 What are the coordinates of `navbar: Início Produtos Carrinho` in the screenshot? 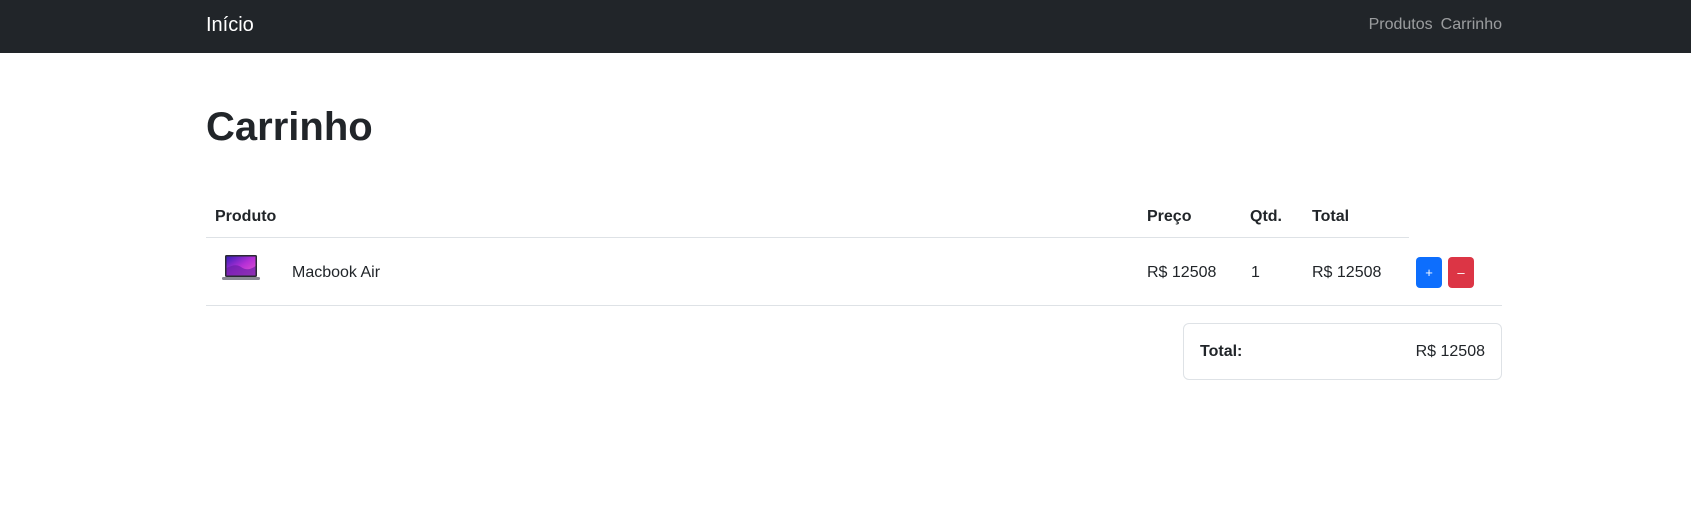 It's located at (845, 26).